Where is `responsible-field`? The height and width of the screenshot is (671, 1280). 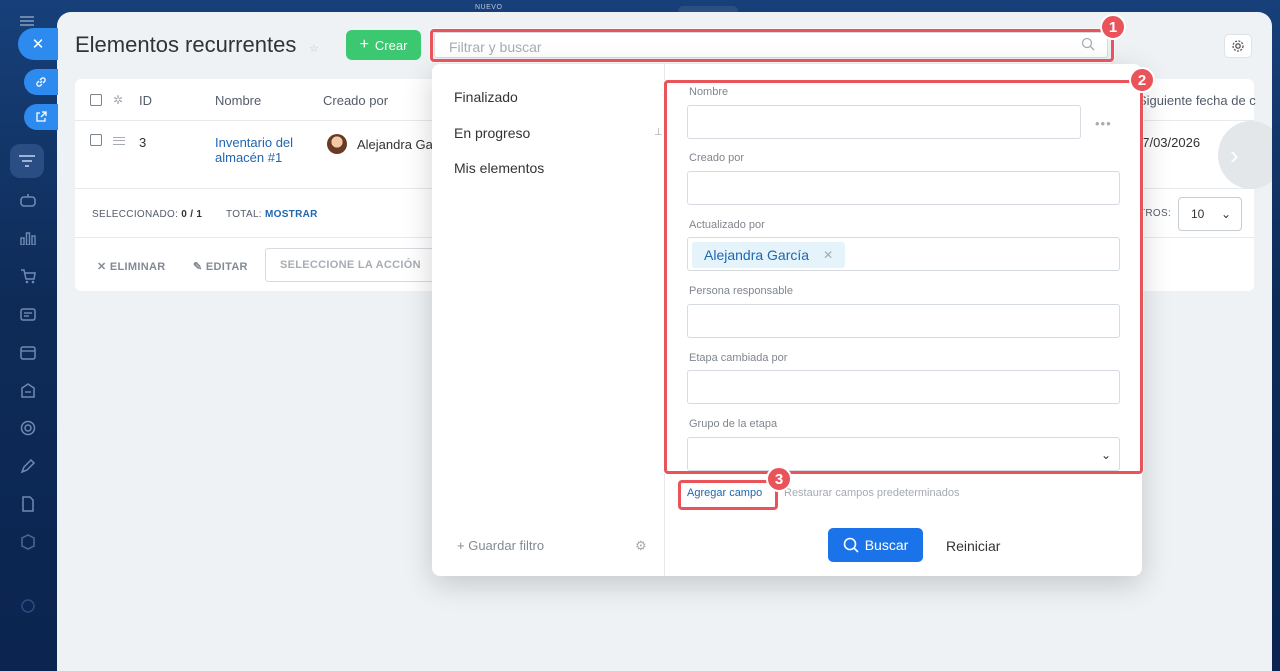
responsible-field is located at coordinates (903, 321).